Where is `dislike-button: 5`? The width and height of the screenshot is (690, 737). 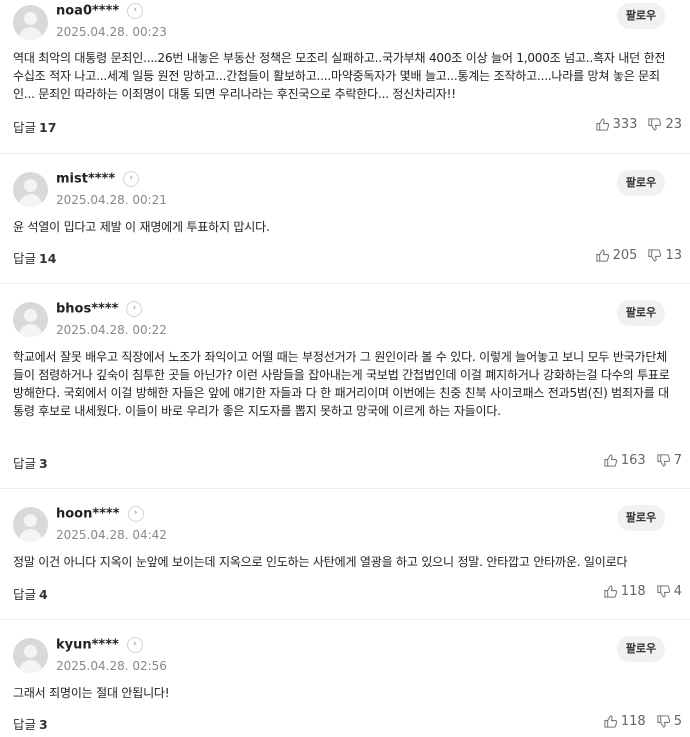
dislike-button: 5 is located at coordinates (669, 721).